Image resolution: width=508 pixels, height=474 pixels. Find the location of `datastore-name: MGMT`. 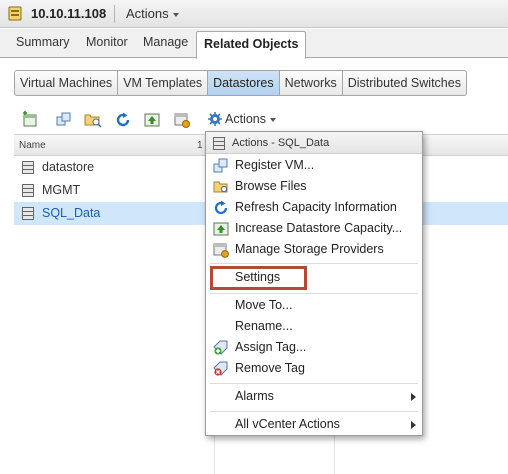

datastore-name: MGMT is located at coordinates (61, 190).